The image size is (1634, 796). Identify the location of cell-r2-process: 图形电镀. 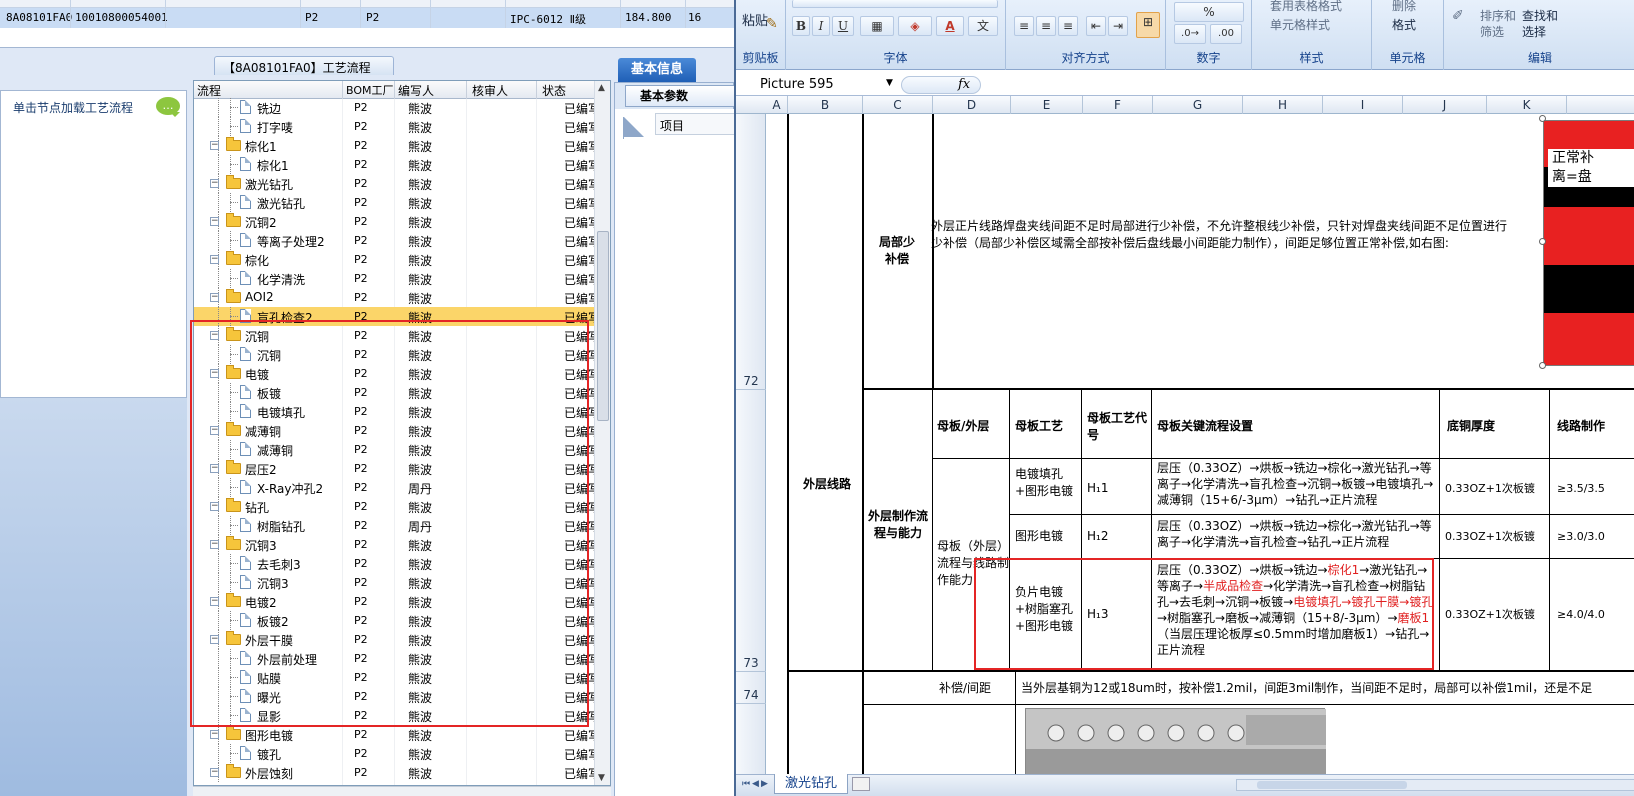
(1046, 536).